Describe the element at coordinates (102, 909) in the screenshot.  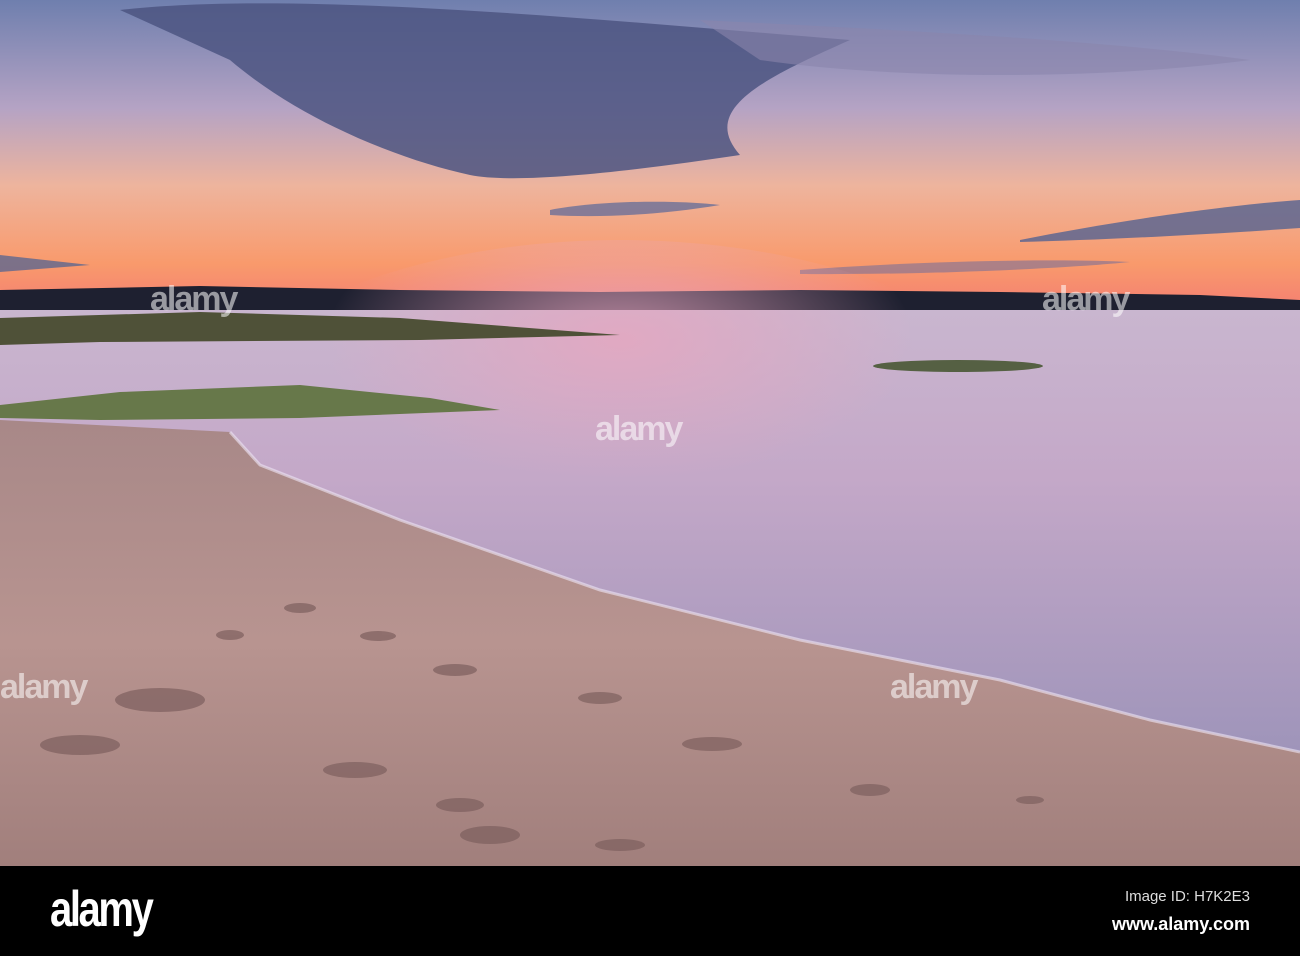
I see `alamy-logo: alamy` at that location.